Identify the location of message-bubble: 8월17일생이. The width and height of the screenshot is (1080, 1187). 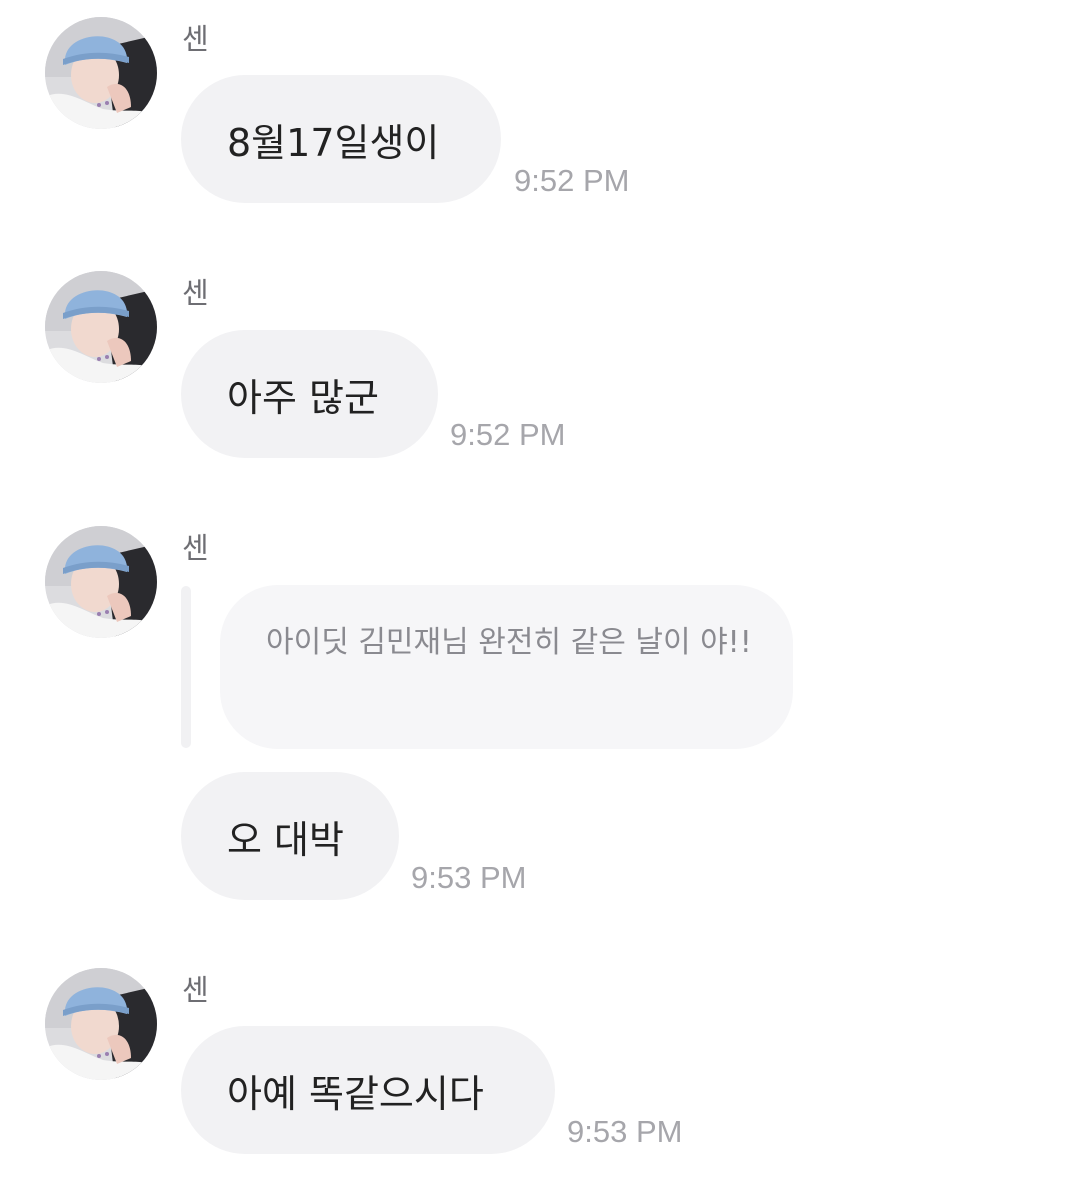
(341, 139).